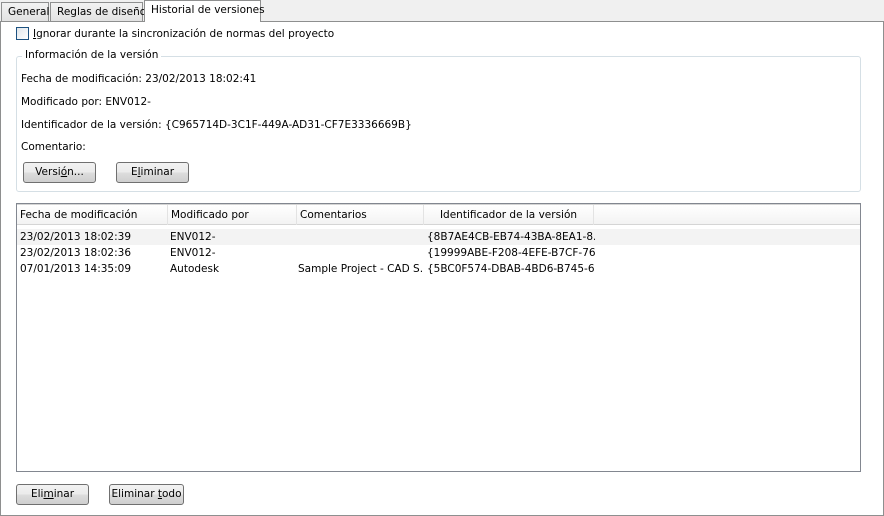 This screenshot has width=884, height=516. What do you see at coordinates (232, 215) in the screenshot?
I see `column-header-modified-by: Modificado por` at bounding box center [232, 215].